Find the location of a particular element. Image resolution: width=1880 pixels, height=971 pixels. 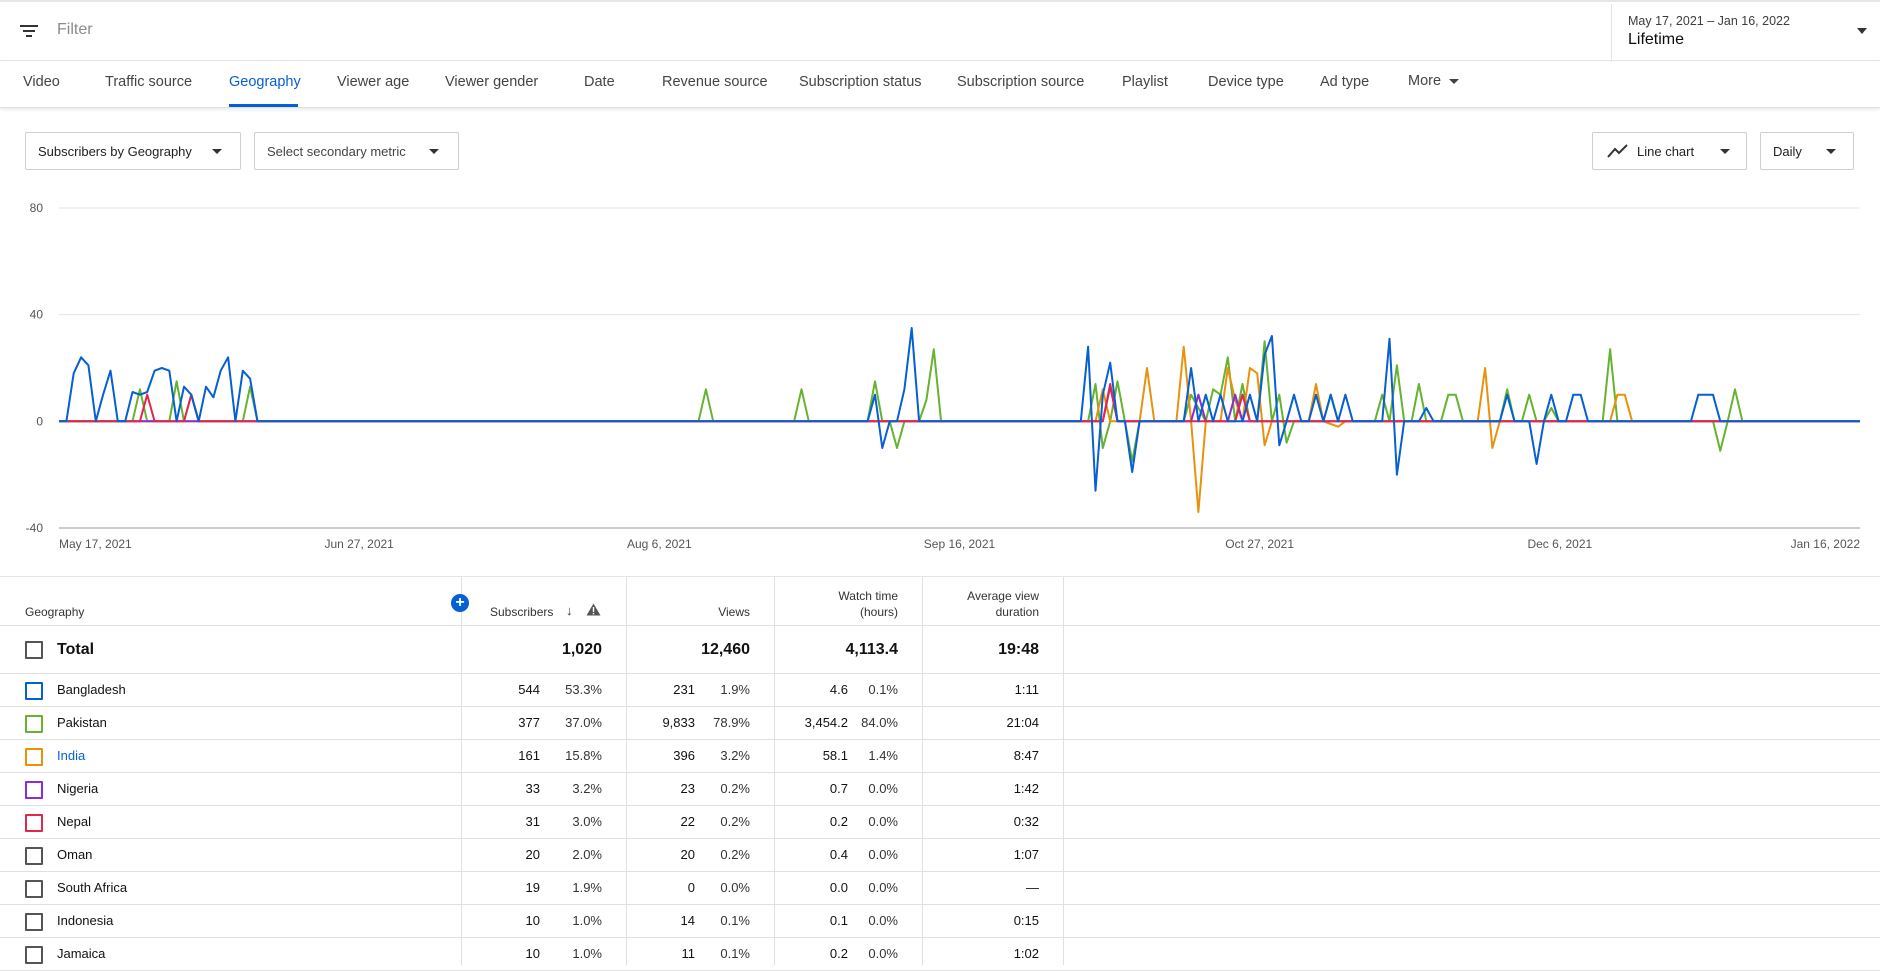

x-tick-label: May 17, 2021 is located at coordinates (95, 544).